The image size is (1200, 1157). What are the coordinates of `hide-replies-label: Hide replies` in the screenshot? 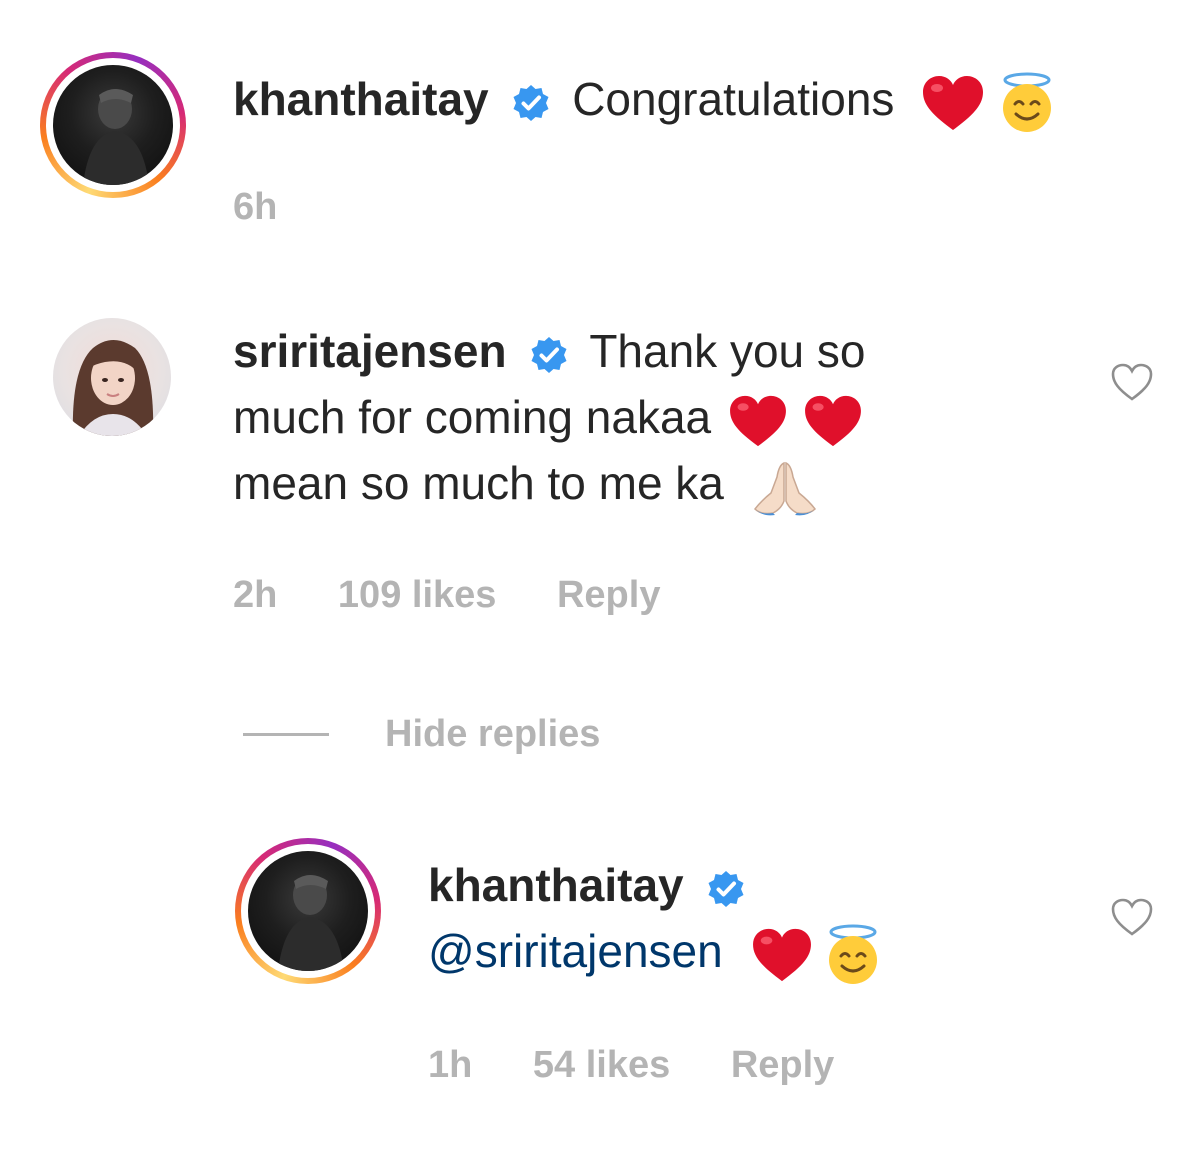 It's located at (492, 734).